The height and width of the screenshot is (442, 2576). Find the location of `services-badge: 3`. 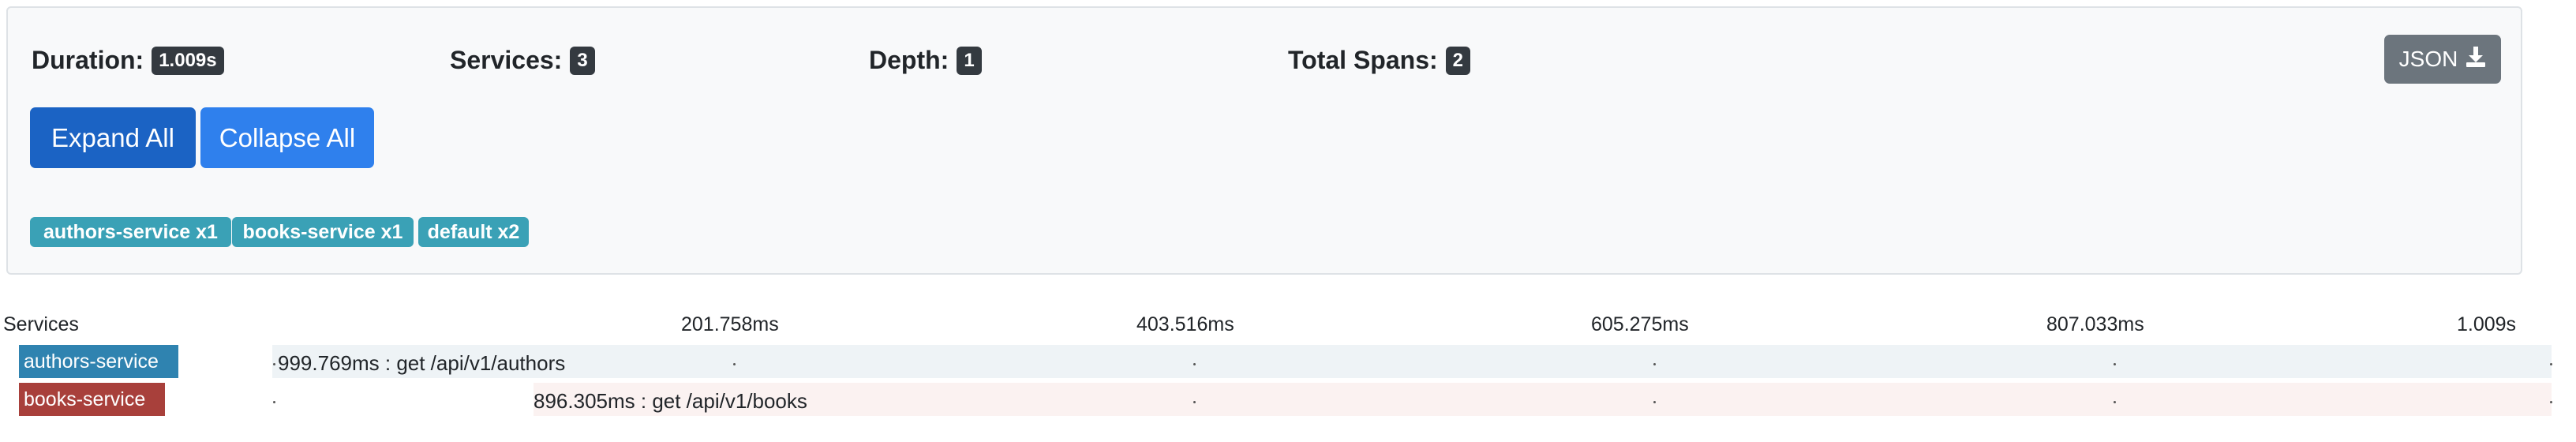

services-badge: 3 is located at coordinates (582, 60).